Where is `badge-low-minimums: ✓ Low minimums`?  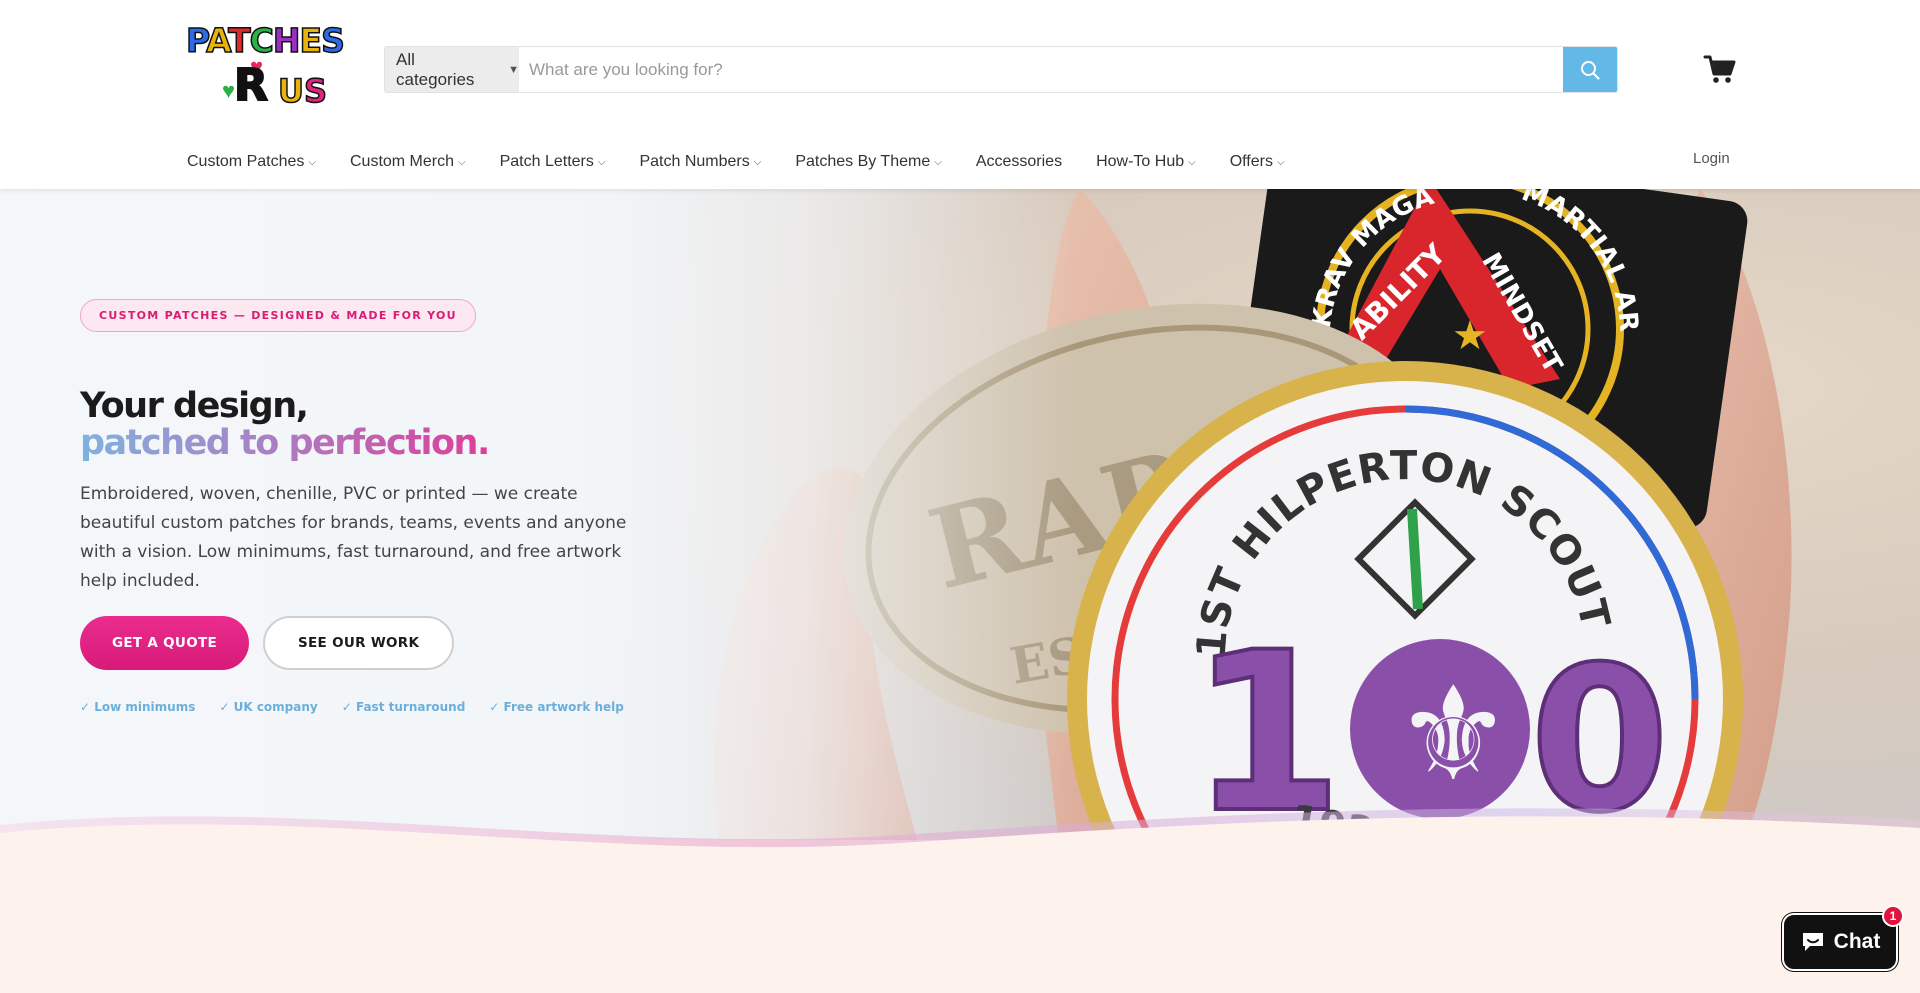 badge-low-minimums: ✓ Low minimums is located at coordinates (138, 707).